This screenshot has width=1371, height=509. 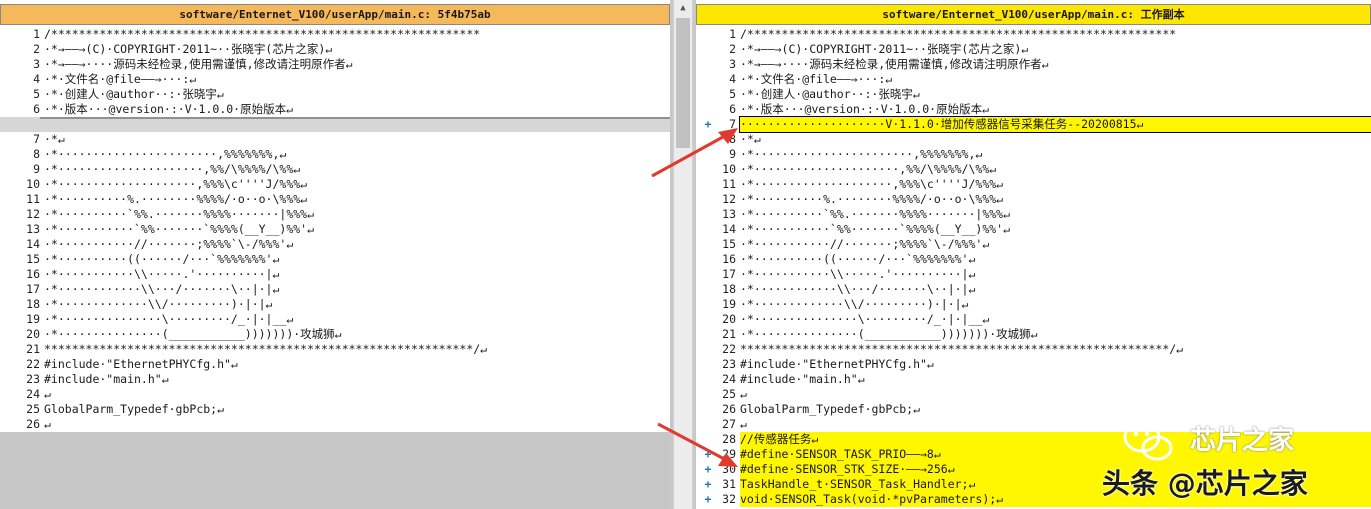 What do you see at coordinates (729, 184) in the screenshot?
I see `line-number: 11` at bounding box center [729, 184].